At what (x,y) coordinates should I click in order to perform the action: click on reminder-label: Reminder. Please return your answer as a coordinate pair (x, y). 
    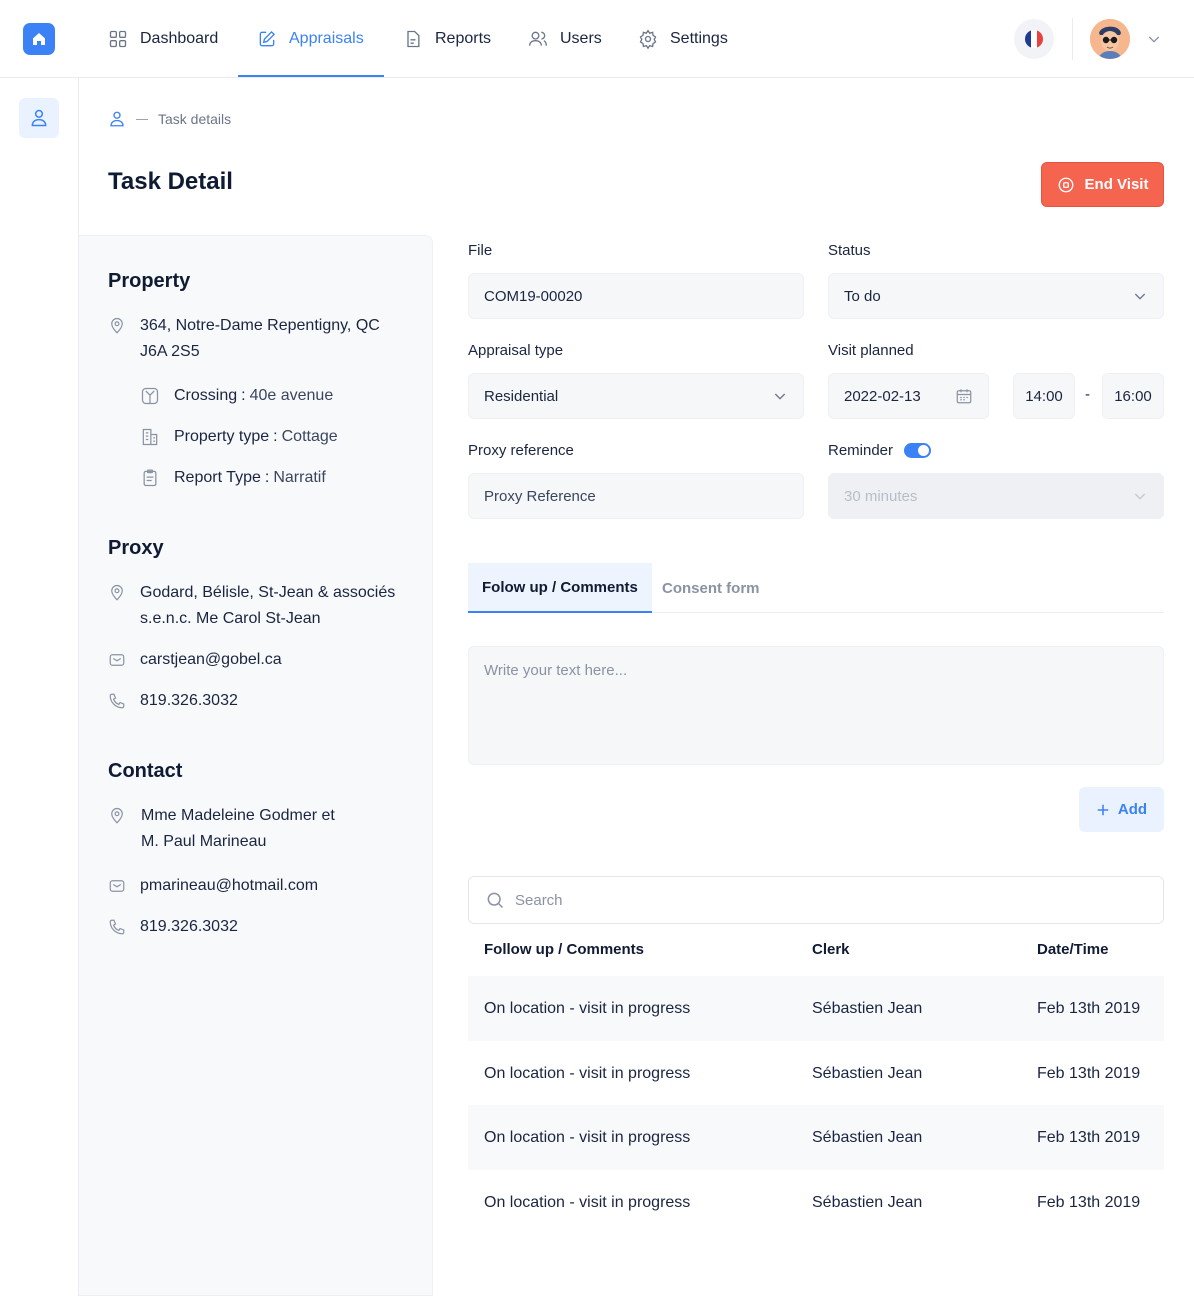
    Looking at the image, I should click on (861, 450).